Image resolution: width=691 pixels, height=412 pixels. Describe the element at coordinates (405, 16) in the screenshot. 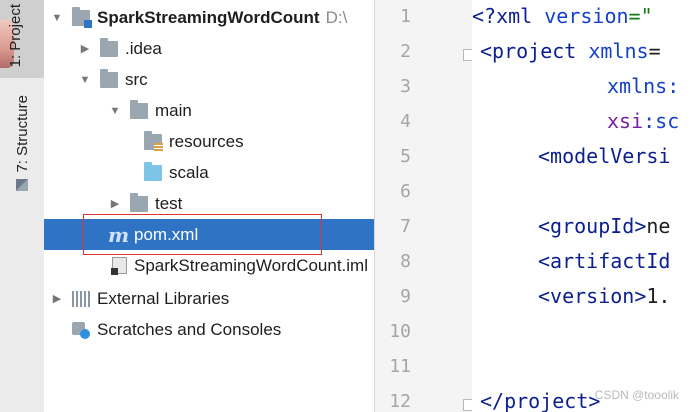

I see `line-number: 1` at that location.